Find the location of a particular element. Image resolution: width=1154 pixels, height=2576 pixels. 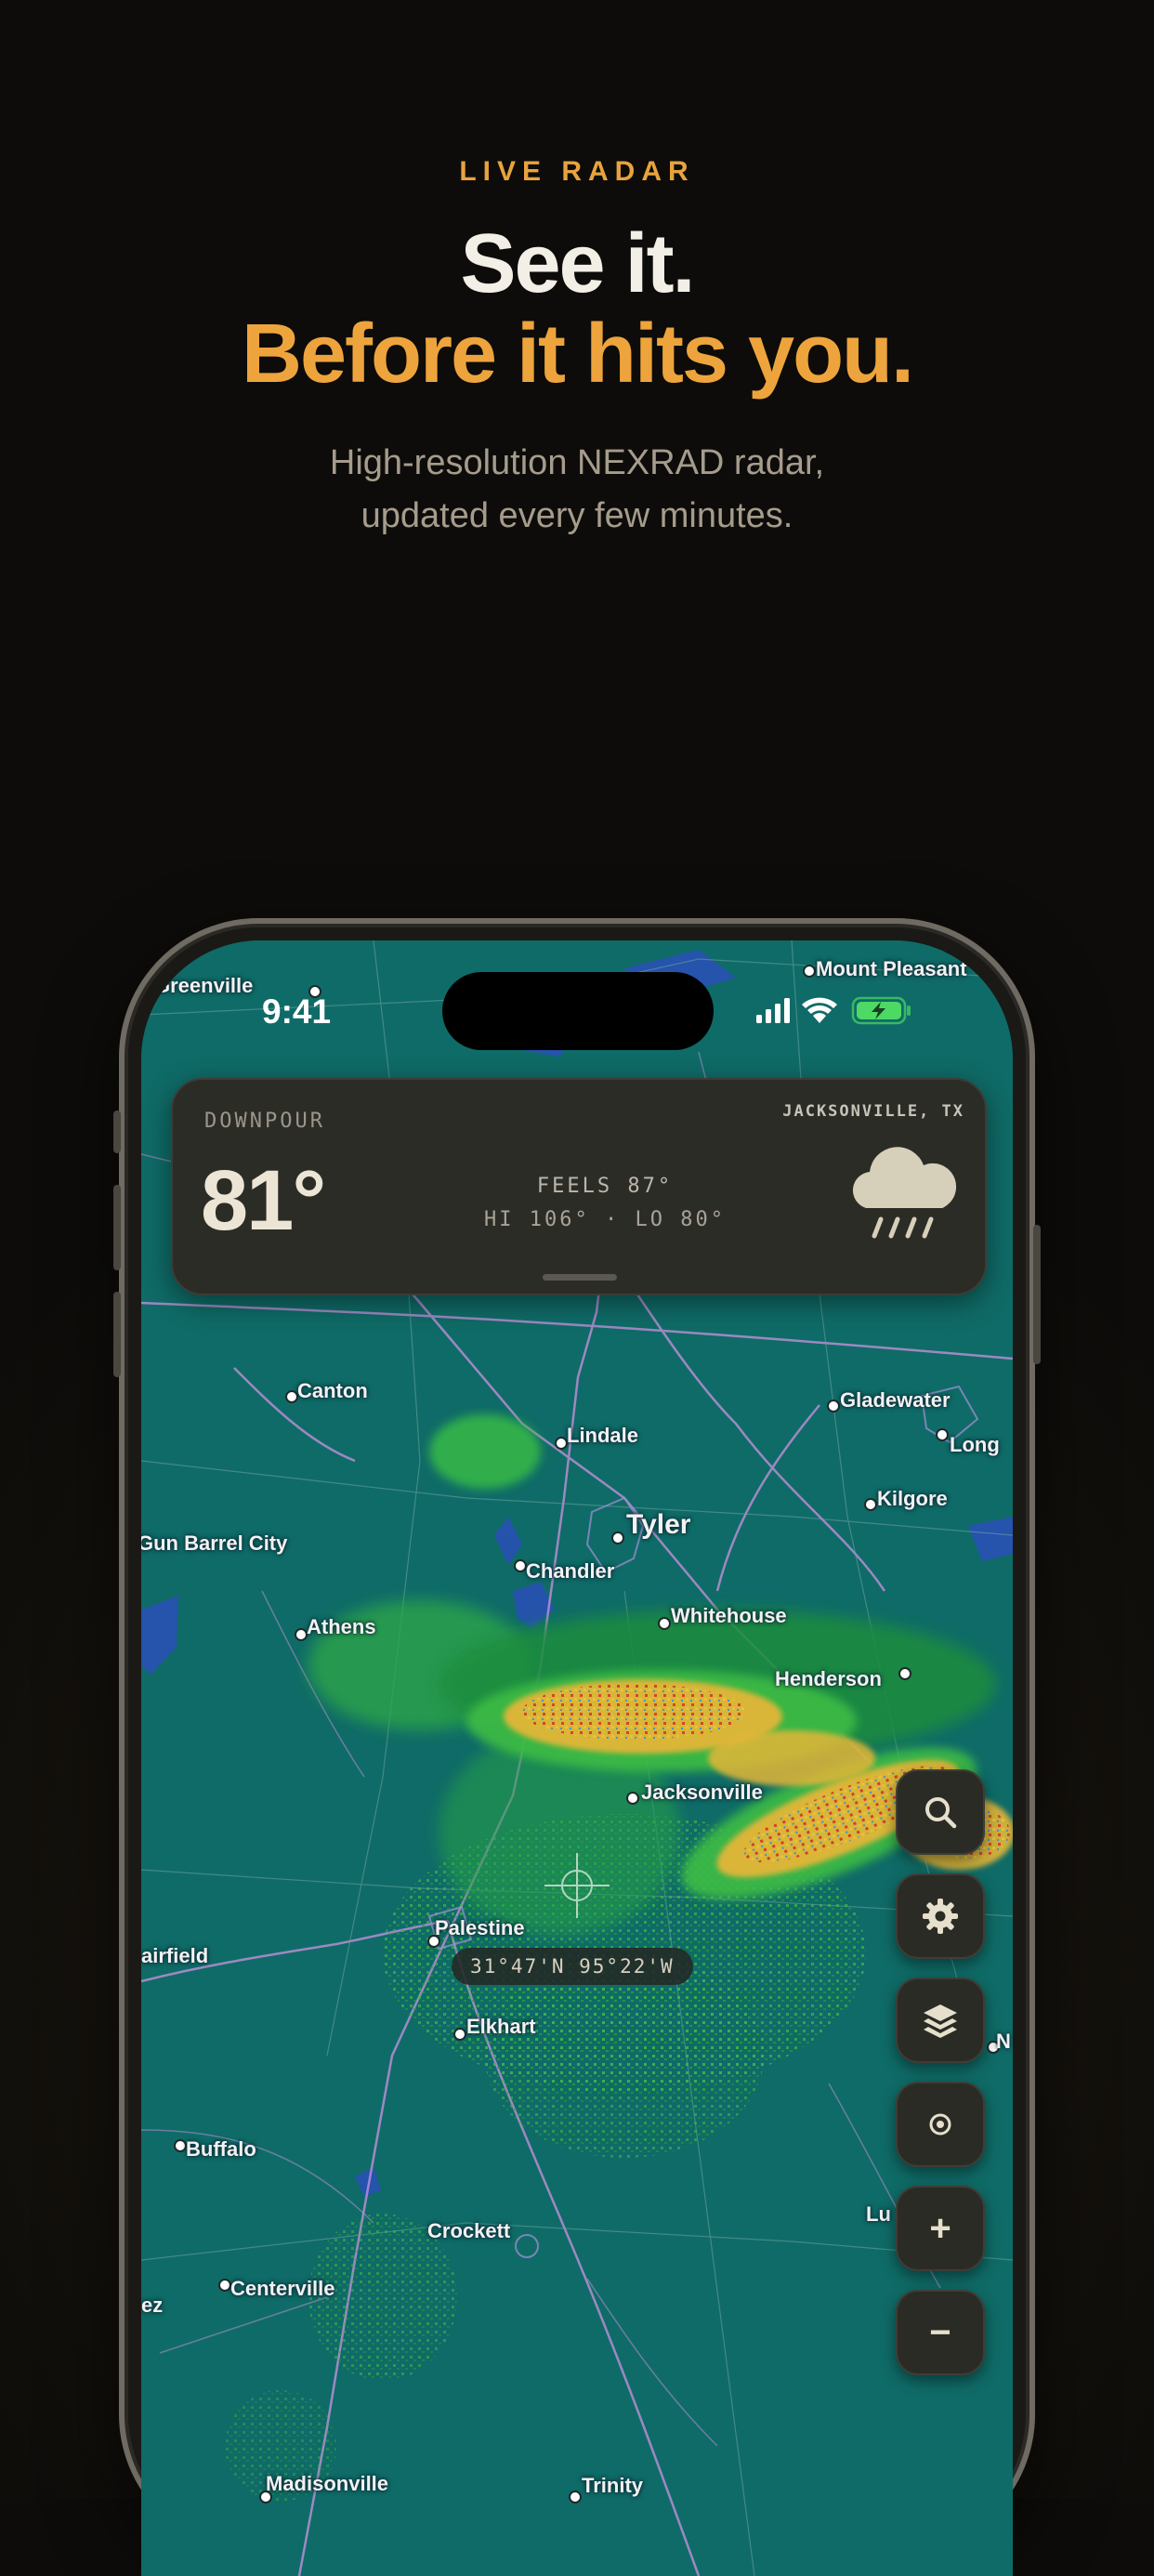

city-label-trinity: Trinity is located at coordinates (613, 2485).